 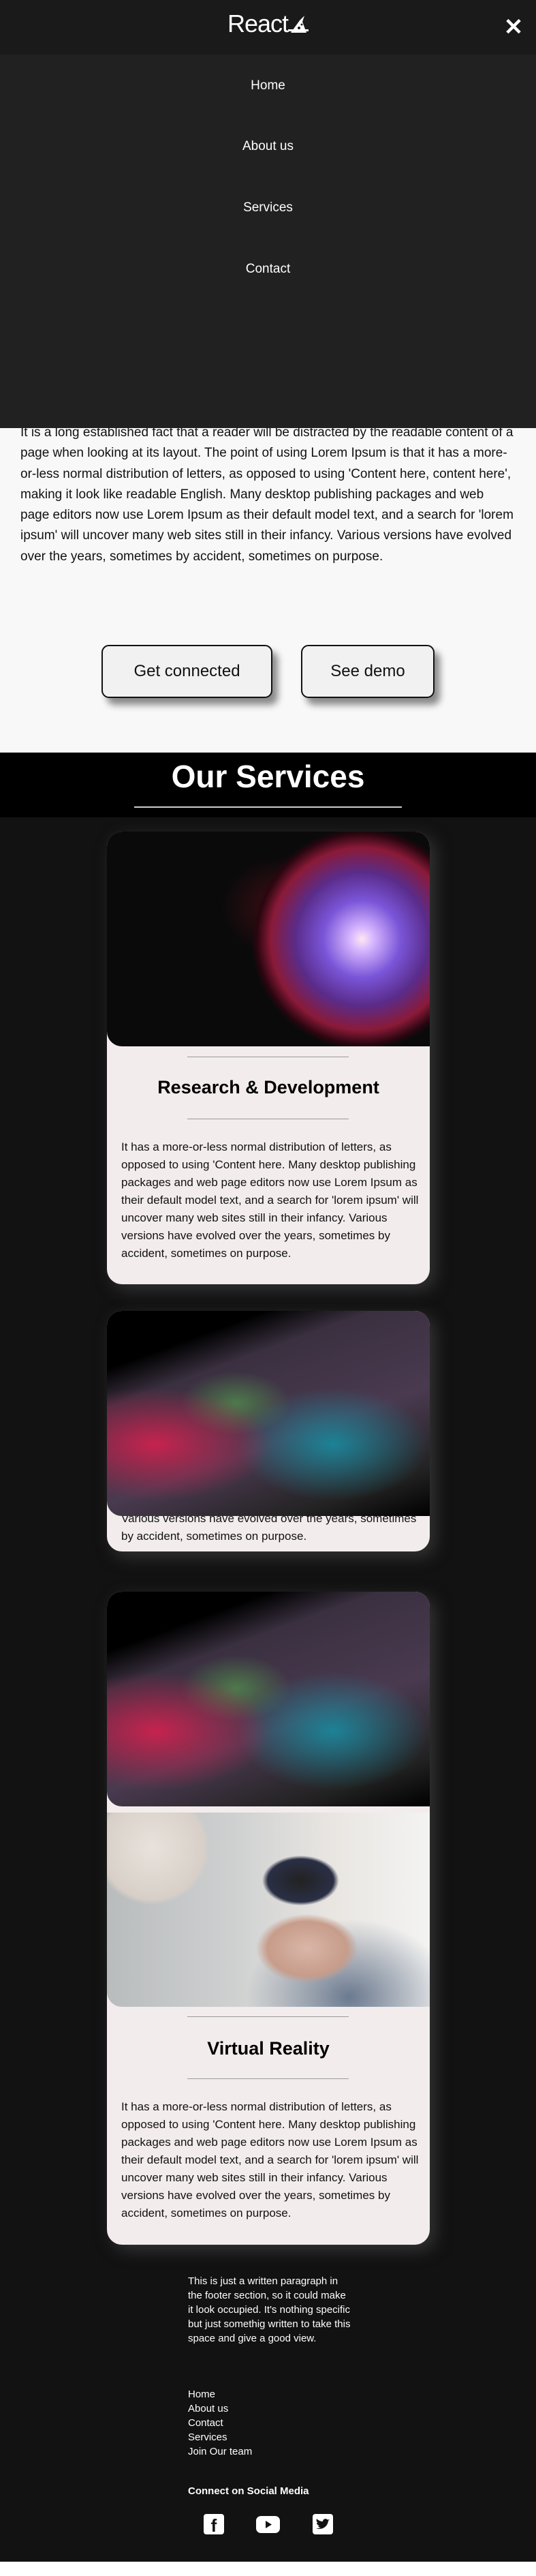 I want to click on nav-item-about: About us, so click(x=268, y=147).